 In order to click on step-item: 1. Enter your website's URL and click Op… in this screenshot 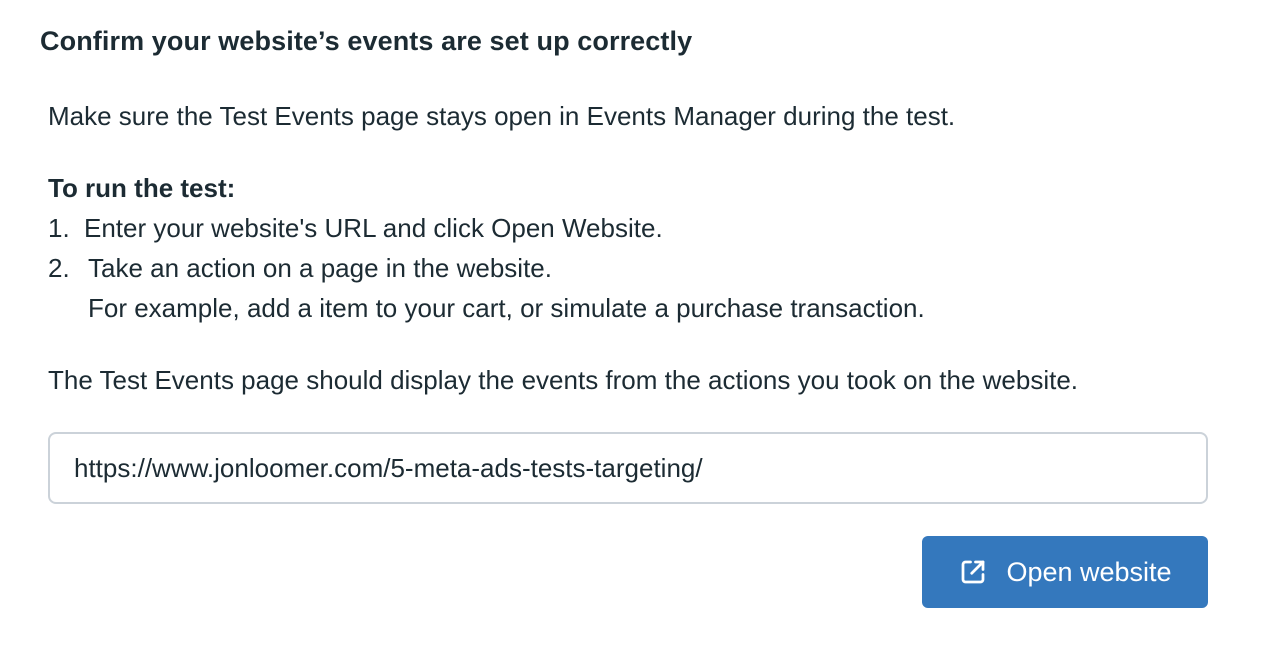, I will do `click(638, 228)`.